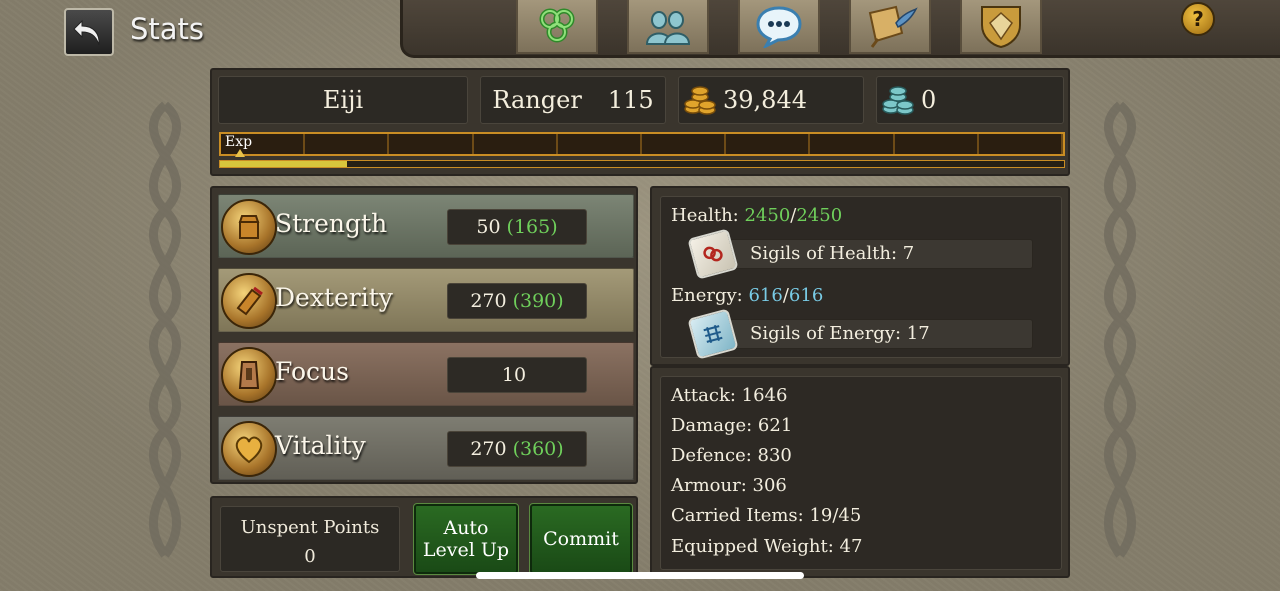 This screenshot has width=1280, height=591. Describe the element at coordinates (167, 29) in the screenshot. I see `page-title: Stats` at that location.